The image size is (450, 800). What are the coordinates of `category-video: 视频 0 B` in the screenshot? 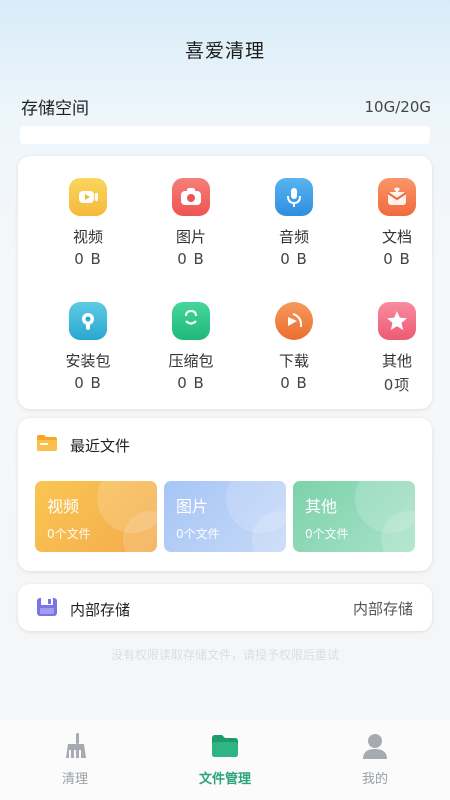 It's located at (88, 233).